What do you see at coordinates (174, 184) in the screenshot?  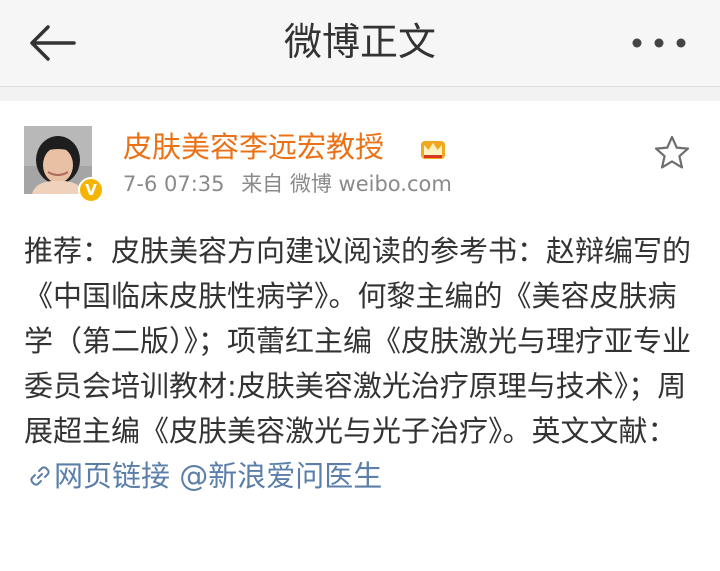 I see `post-time: 7-6 07:35` at bounding box center [174, 184].